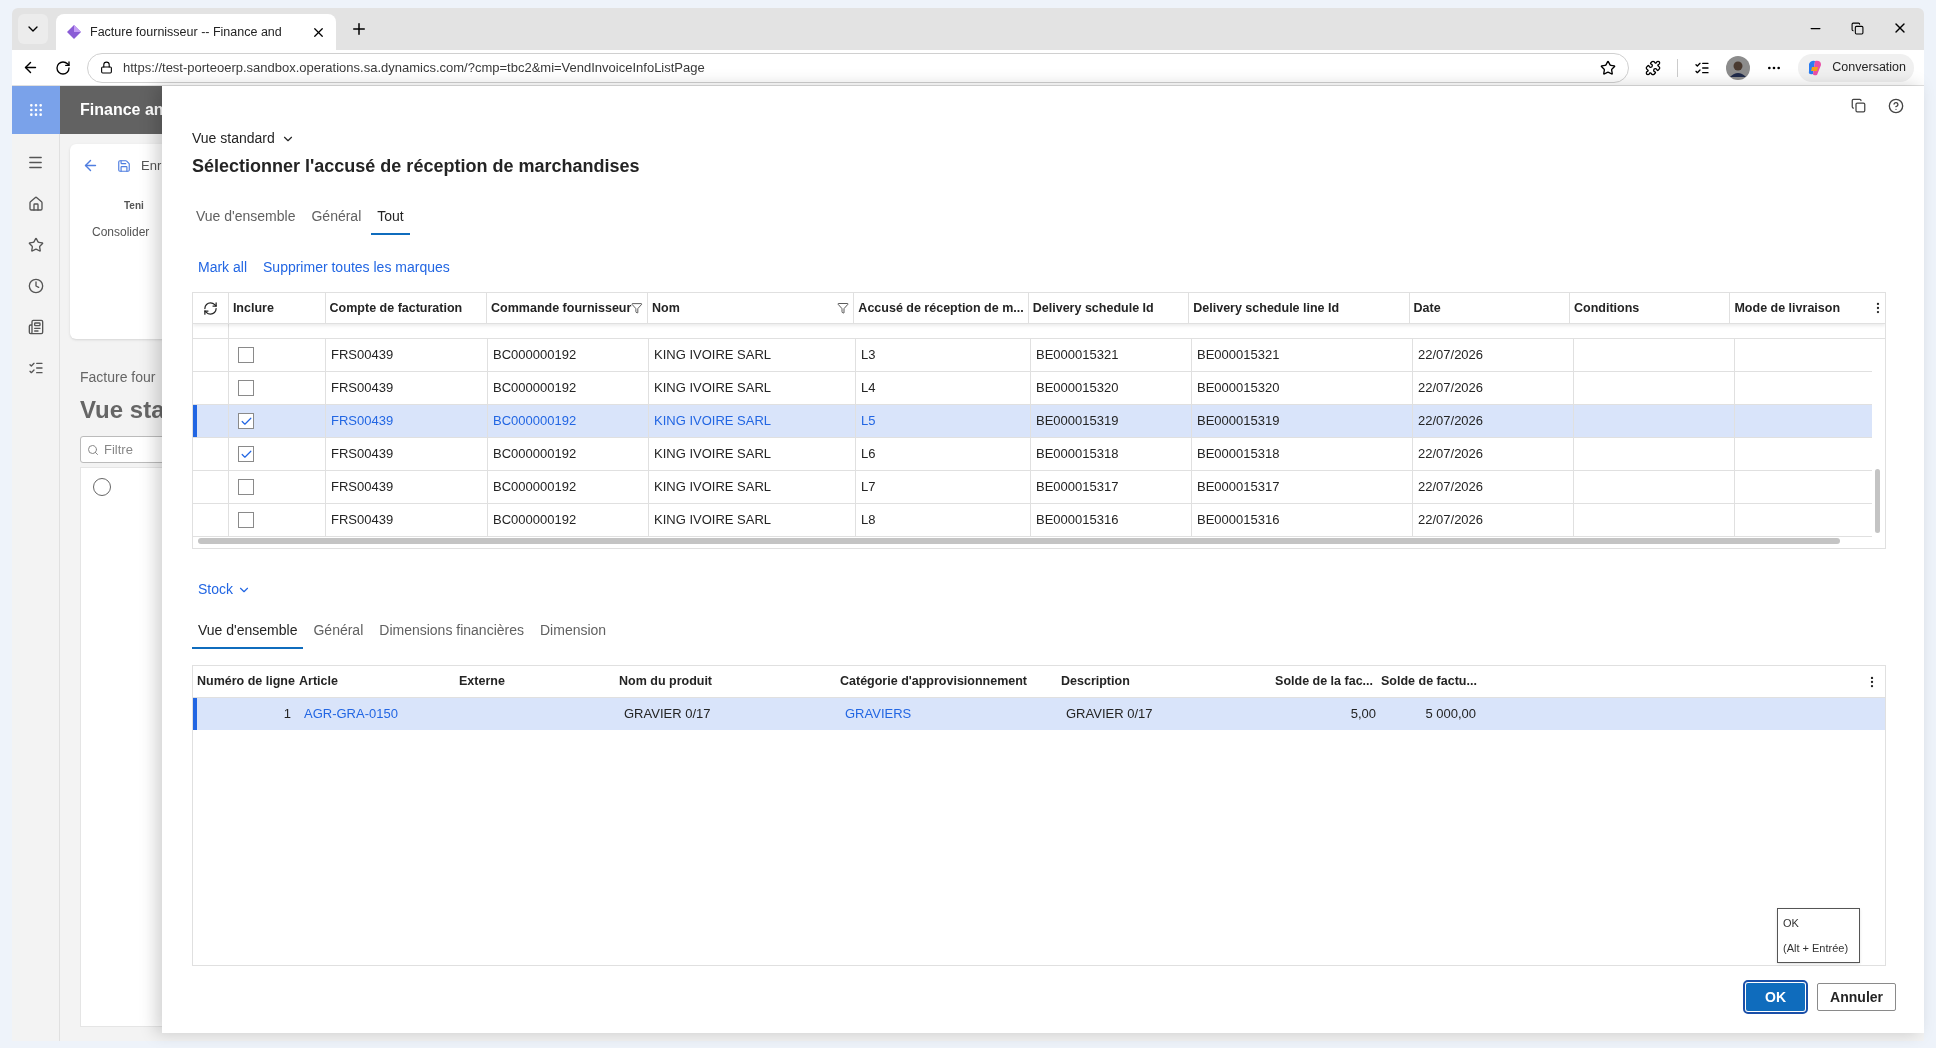  Describe the element at coordinates (35, 204) in the screenshot. I see `home-icon` at that location.